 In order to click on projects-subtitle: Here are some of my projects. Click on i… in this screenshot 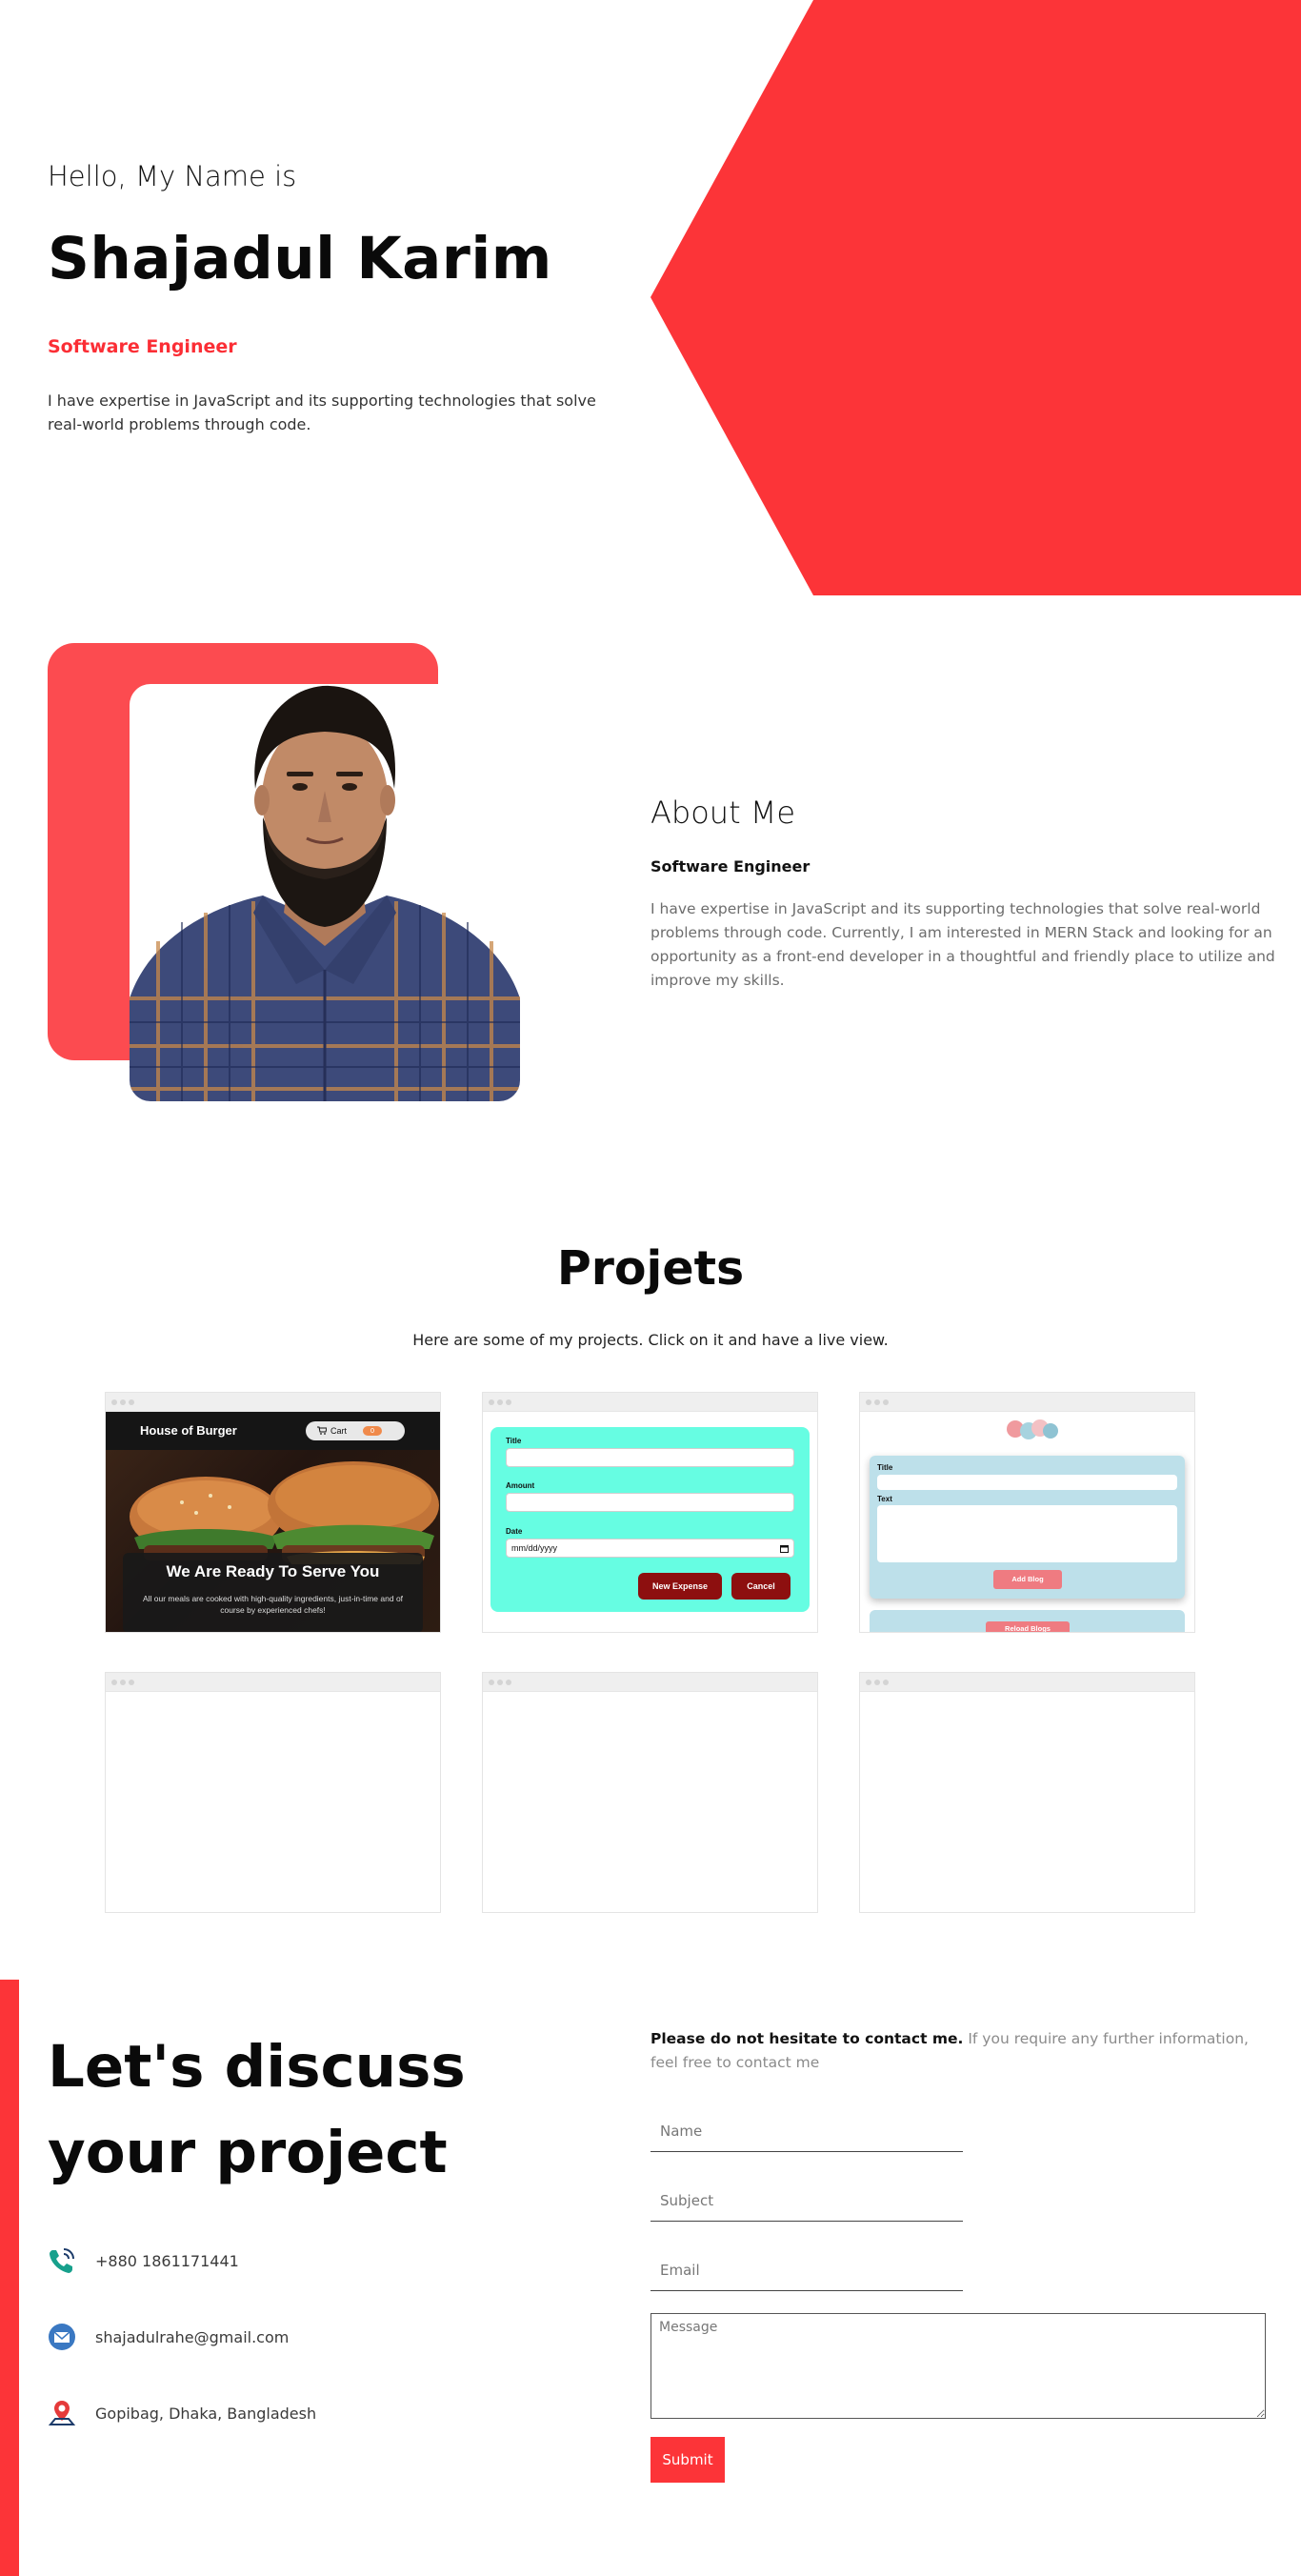, I will do `click(650, 1340)`.